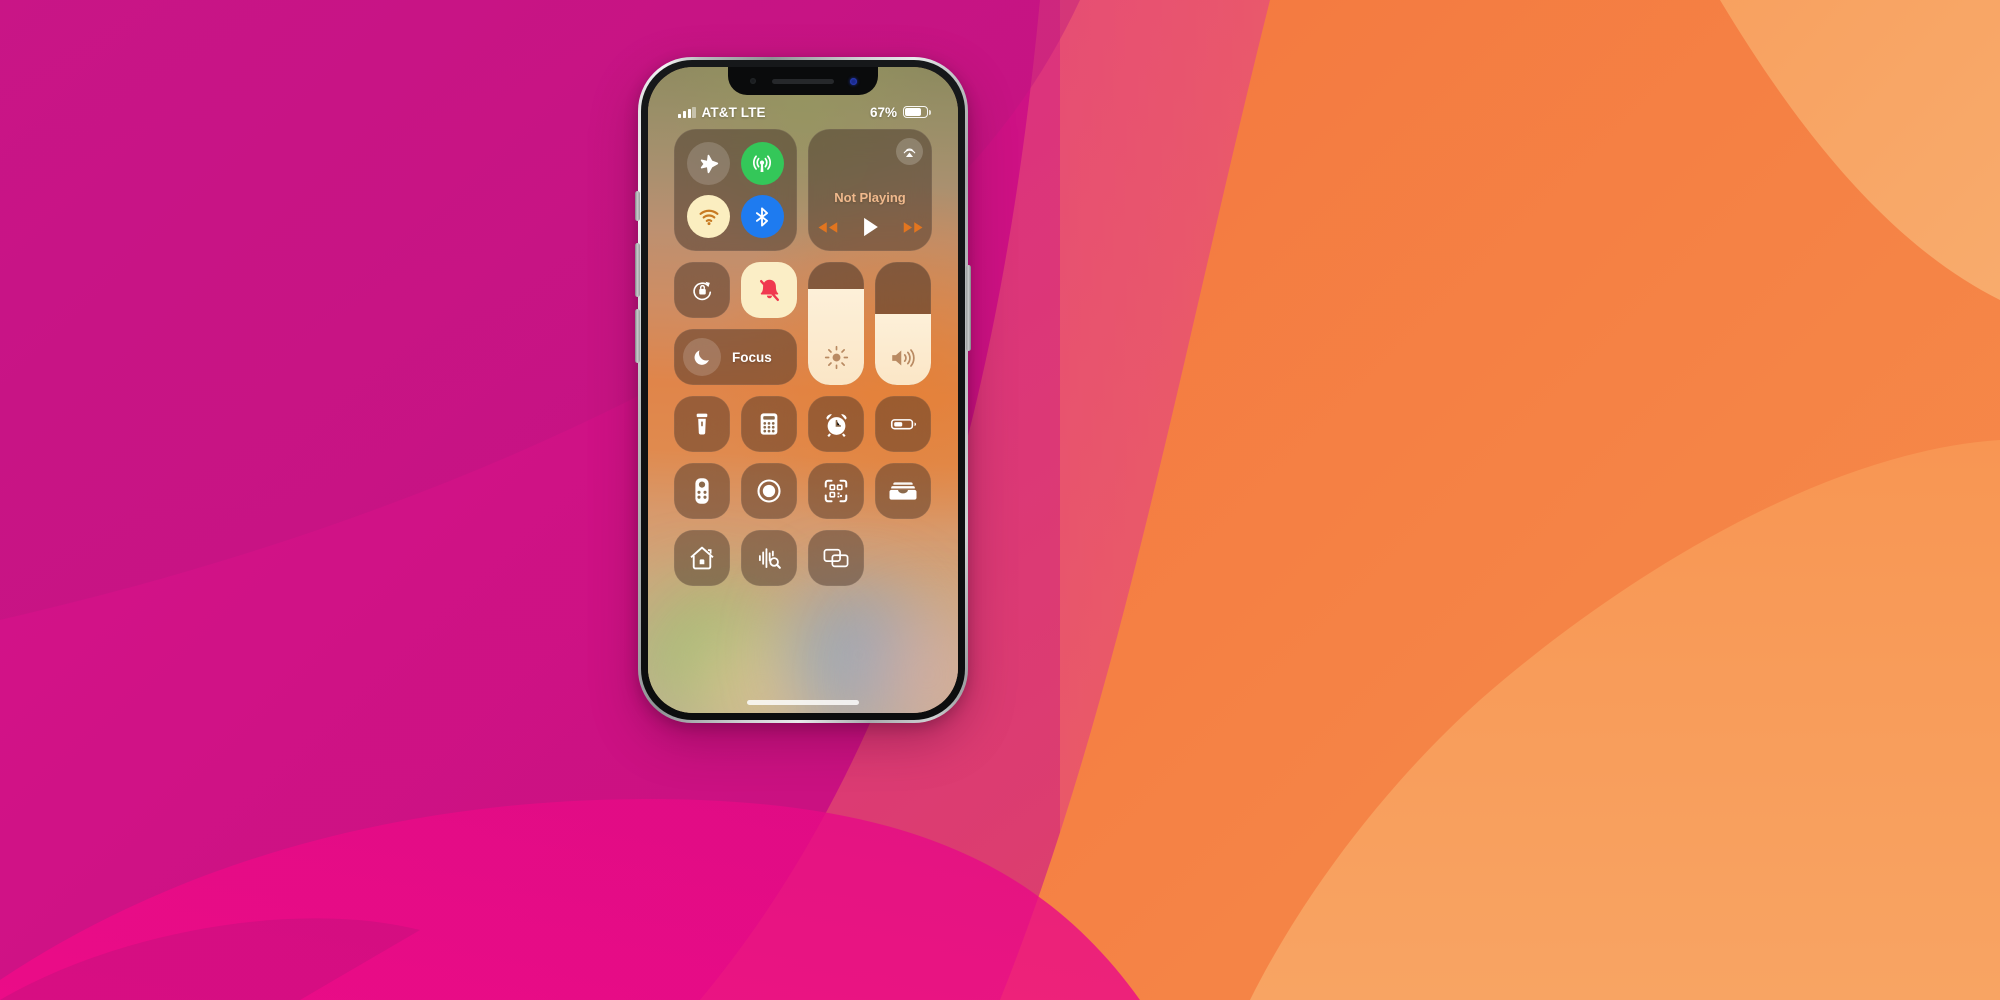  What do you see at coordinates (752, 81) in the screenshot?
I see `proximity-sensor-icon` at bounding box center [752, 81].